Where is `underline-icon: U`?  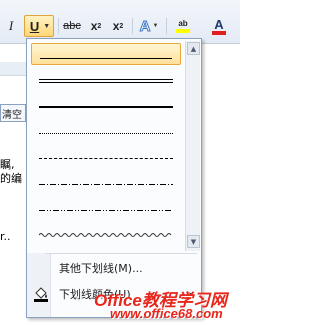
underline-icon: U is located at coordinates (34, 26).